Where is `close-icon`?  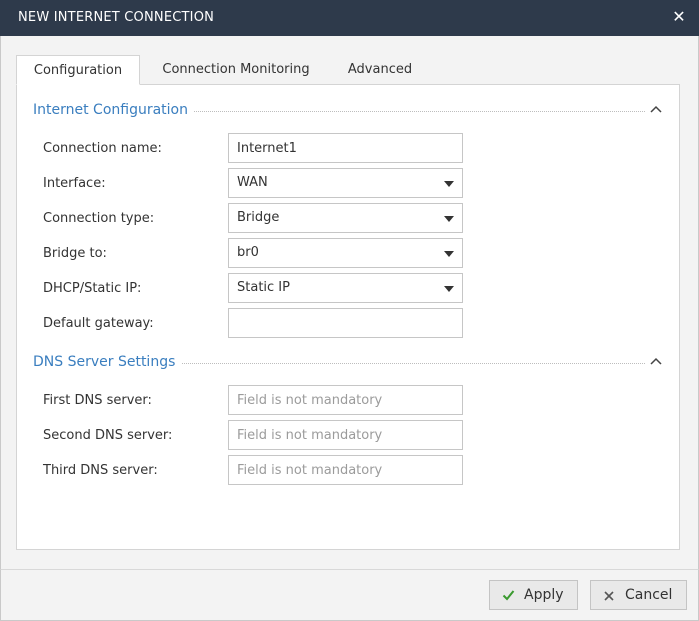
close-icon is located at coordinates (609, 596).